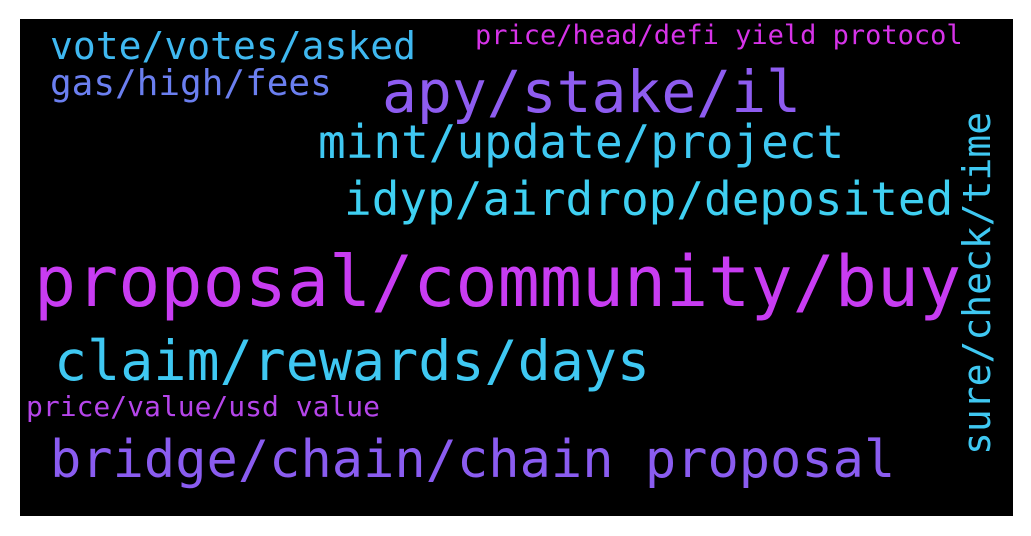 The height and width of the screenshot is (536, 1031). Describe the element at coordinates (581, 142) in the screenshot. I see `word-mint-update-project: mint/update/project` at that location.